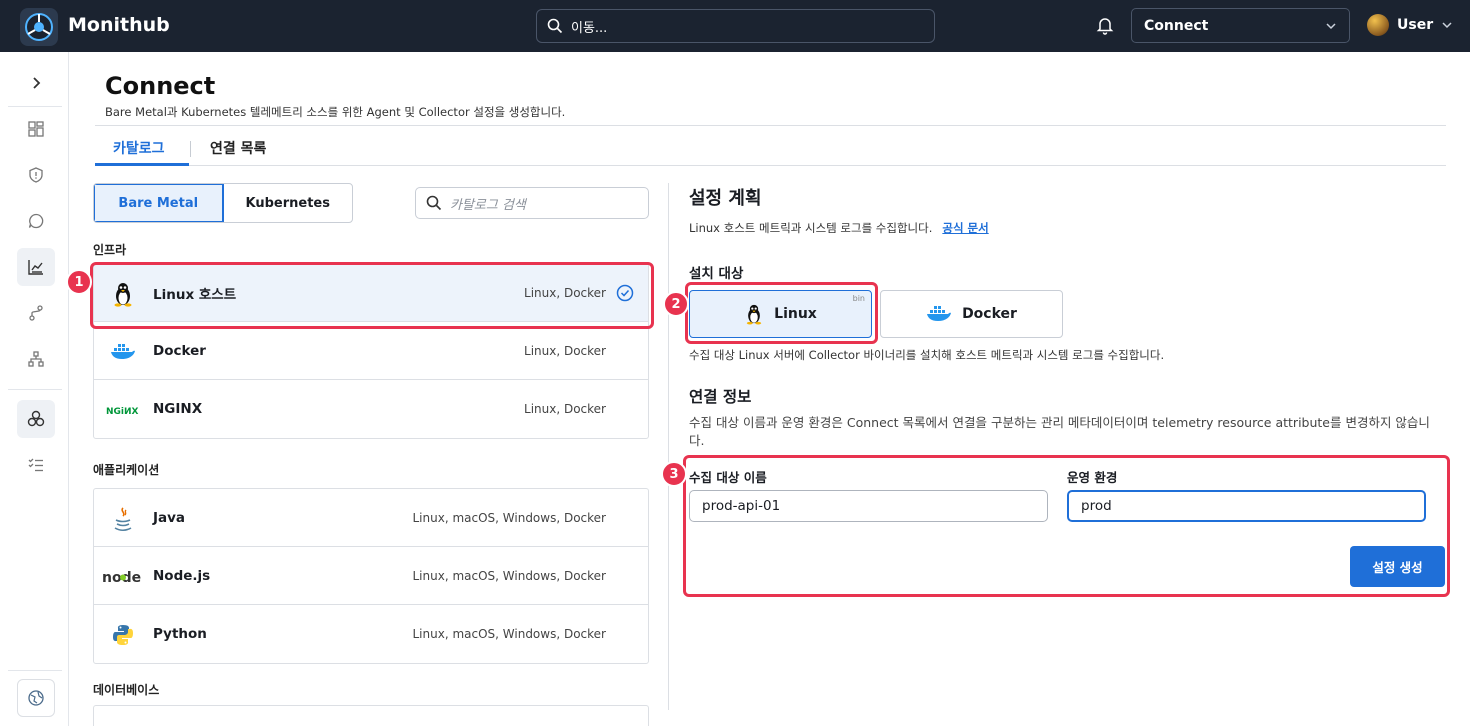 This screenshot has width=1470, height=726. Describe the element at coordinates (139, 148) in the screenshot. I see `tab-catalog: 카탈로그` at that location.